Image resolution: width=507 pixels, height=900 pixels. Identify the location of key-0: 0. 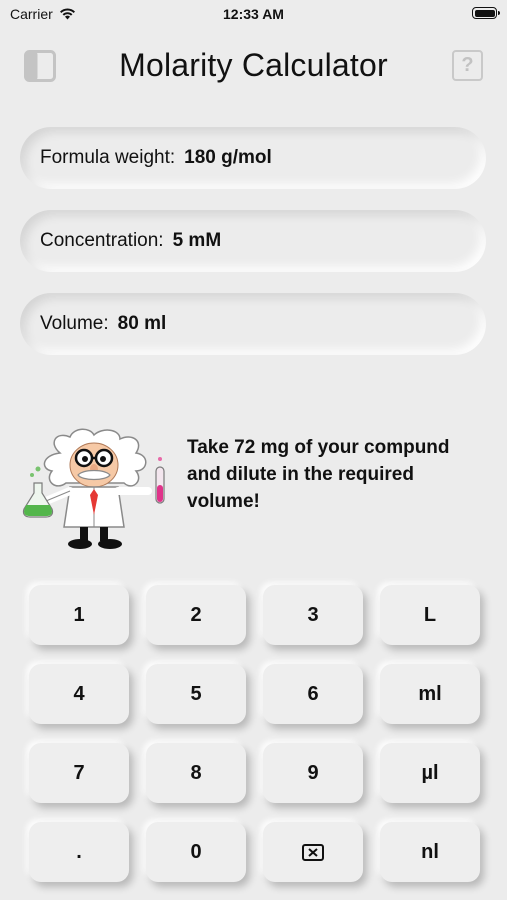
(196, 852).